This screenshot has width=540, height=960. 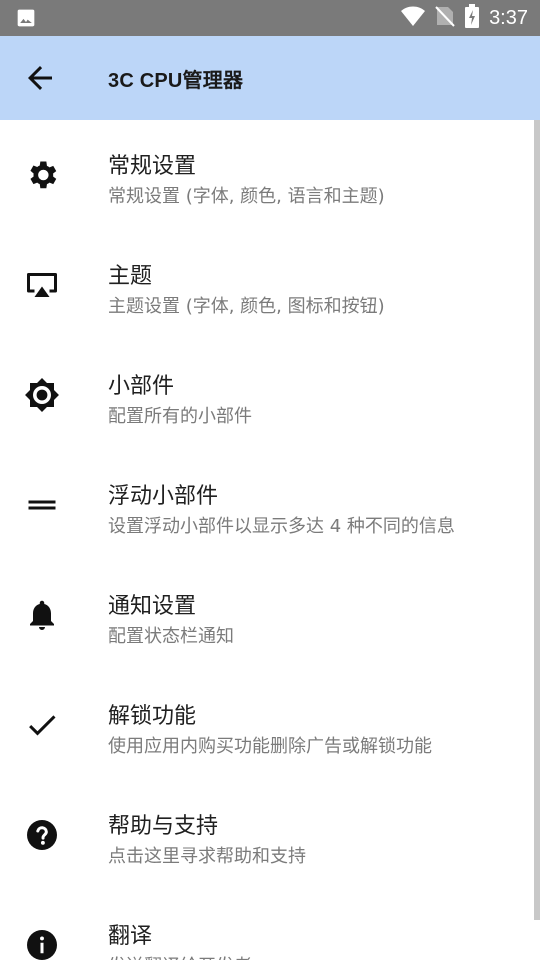 I want to click on cast-icon, so click(x=42, y=285).